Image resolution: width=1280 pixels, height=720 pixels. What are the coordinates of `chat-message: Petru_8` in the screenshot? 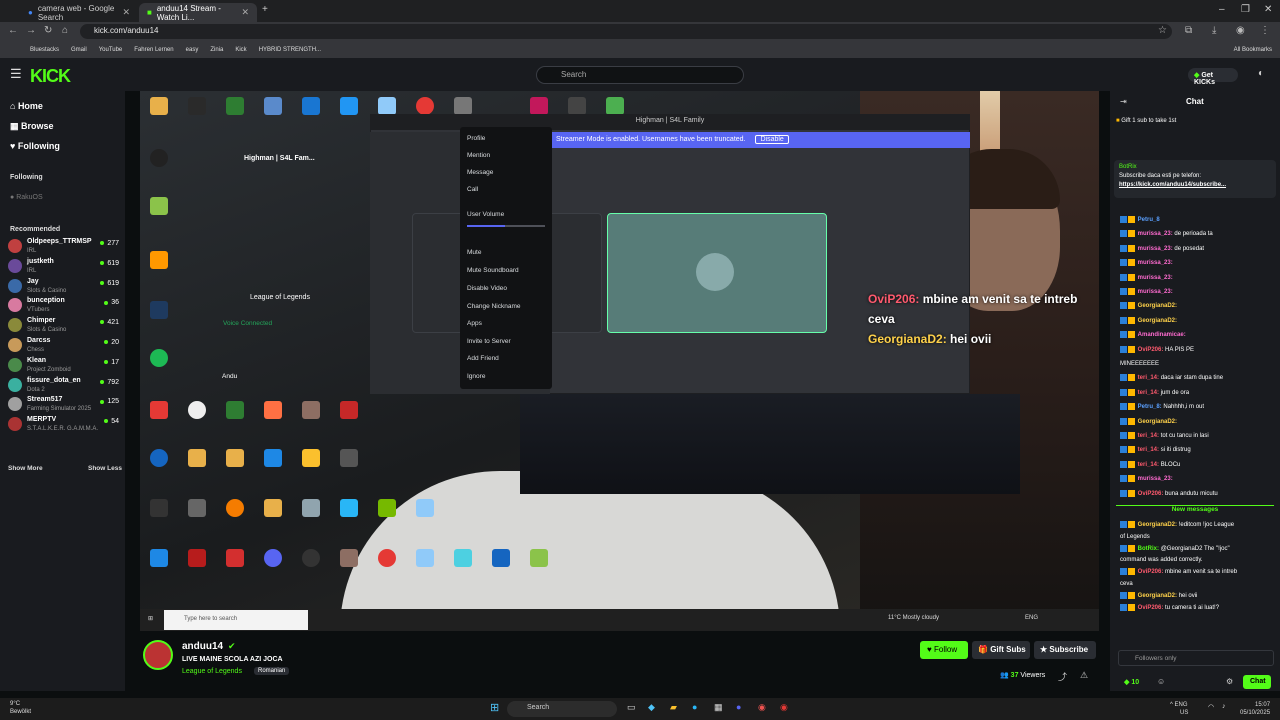 It's located at (1196, 220).